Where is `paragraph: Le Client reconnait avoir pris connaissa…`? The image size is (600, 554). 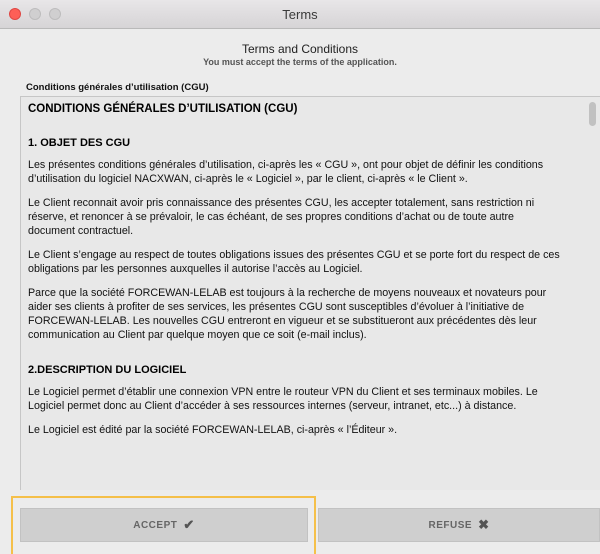
paragraph: Le Client reconnait avoir pris connaissa… is located at coordinates (281, 217).